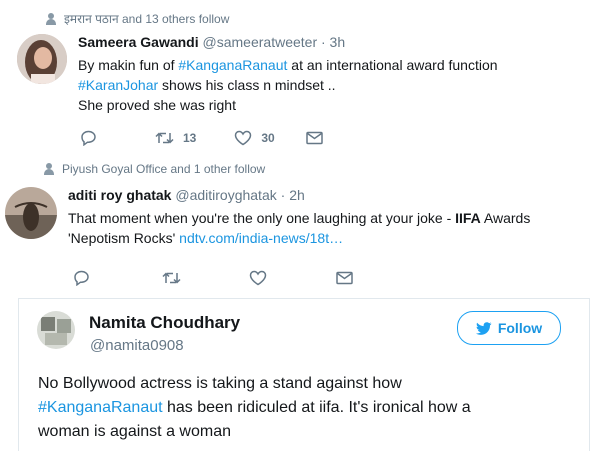 This screenshot has width=600, height=451. I want to click on text-segment-bold: IIFA, so click(468, 218).